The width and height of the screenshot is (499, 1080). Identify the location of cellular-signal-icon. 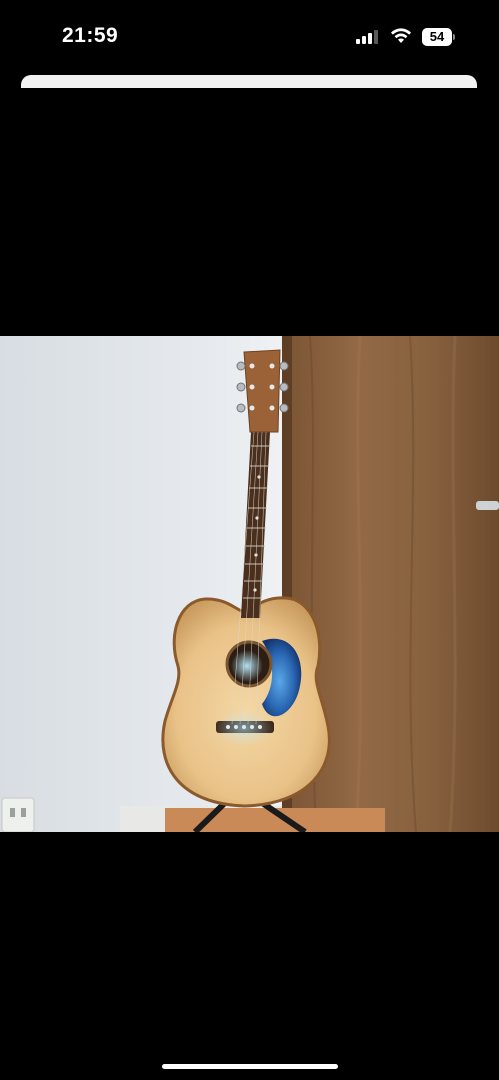
(367, 37).